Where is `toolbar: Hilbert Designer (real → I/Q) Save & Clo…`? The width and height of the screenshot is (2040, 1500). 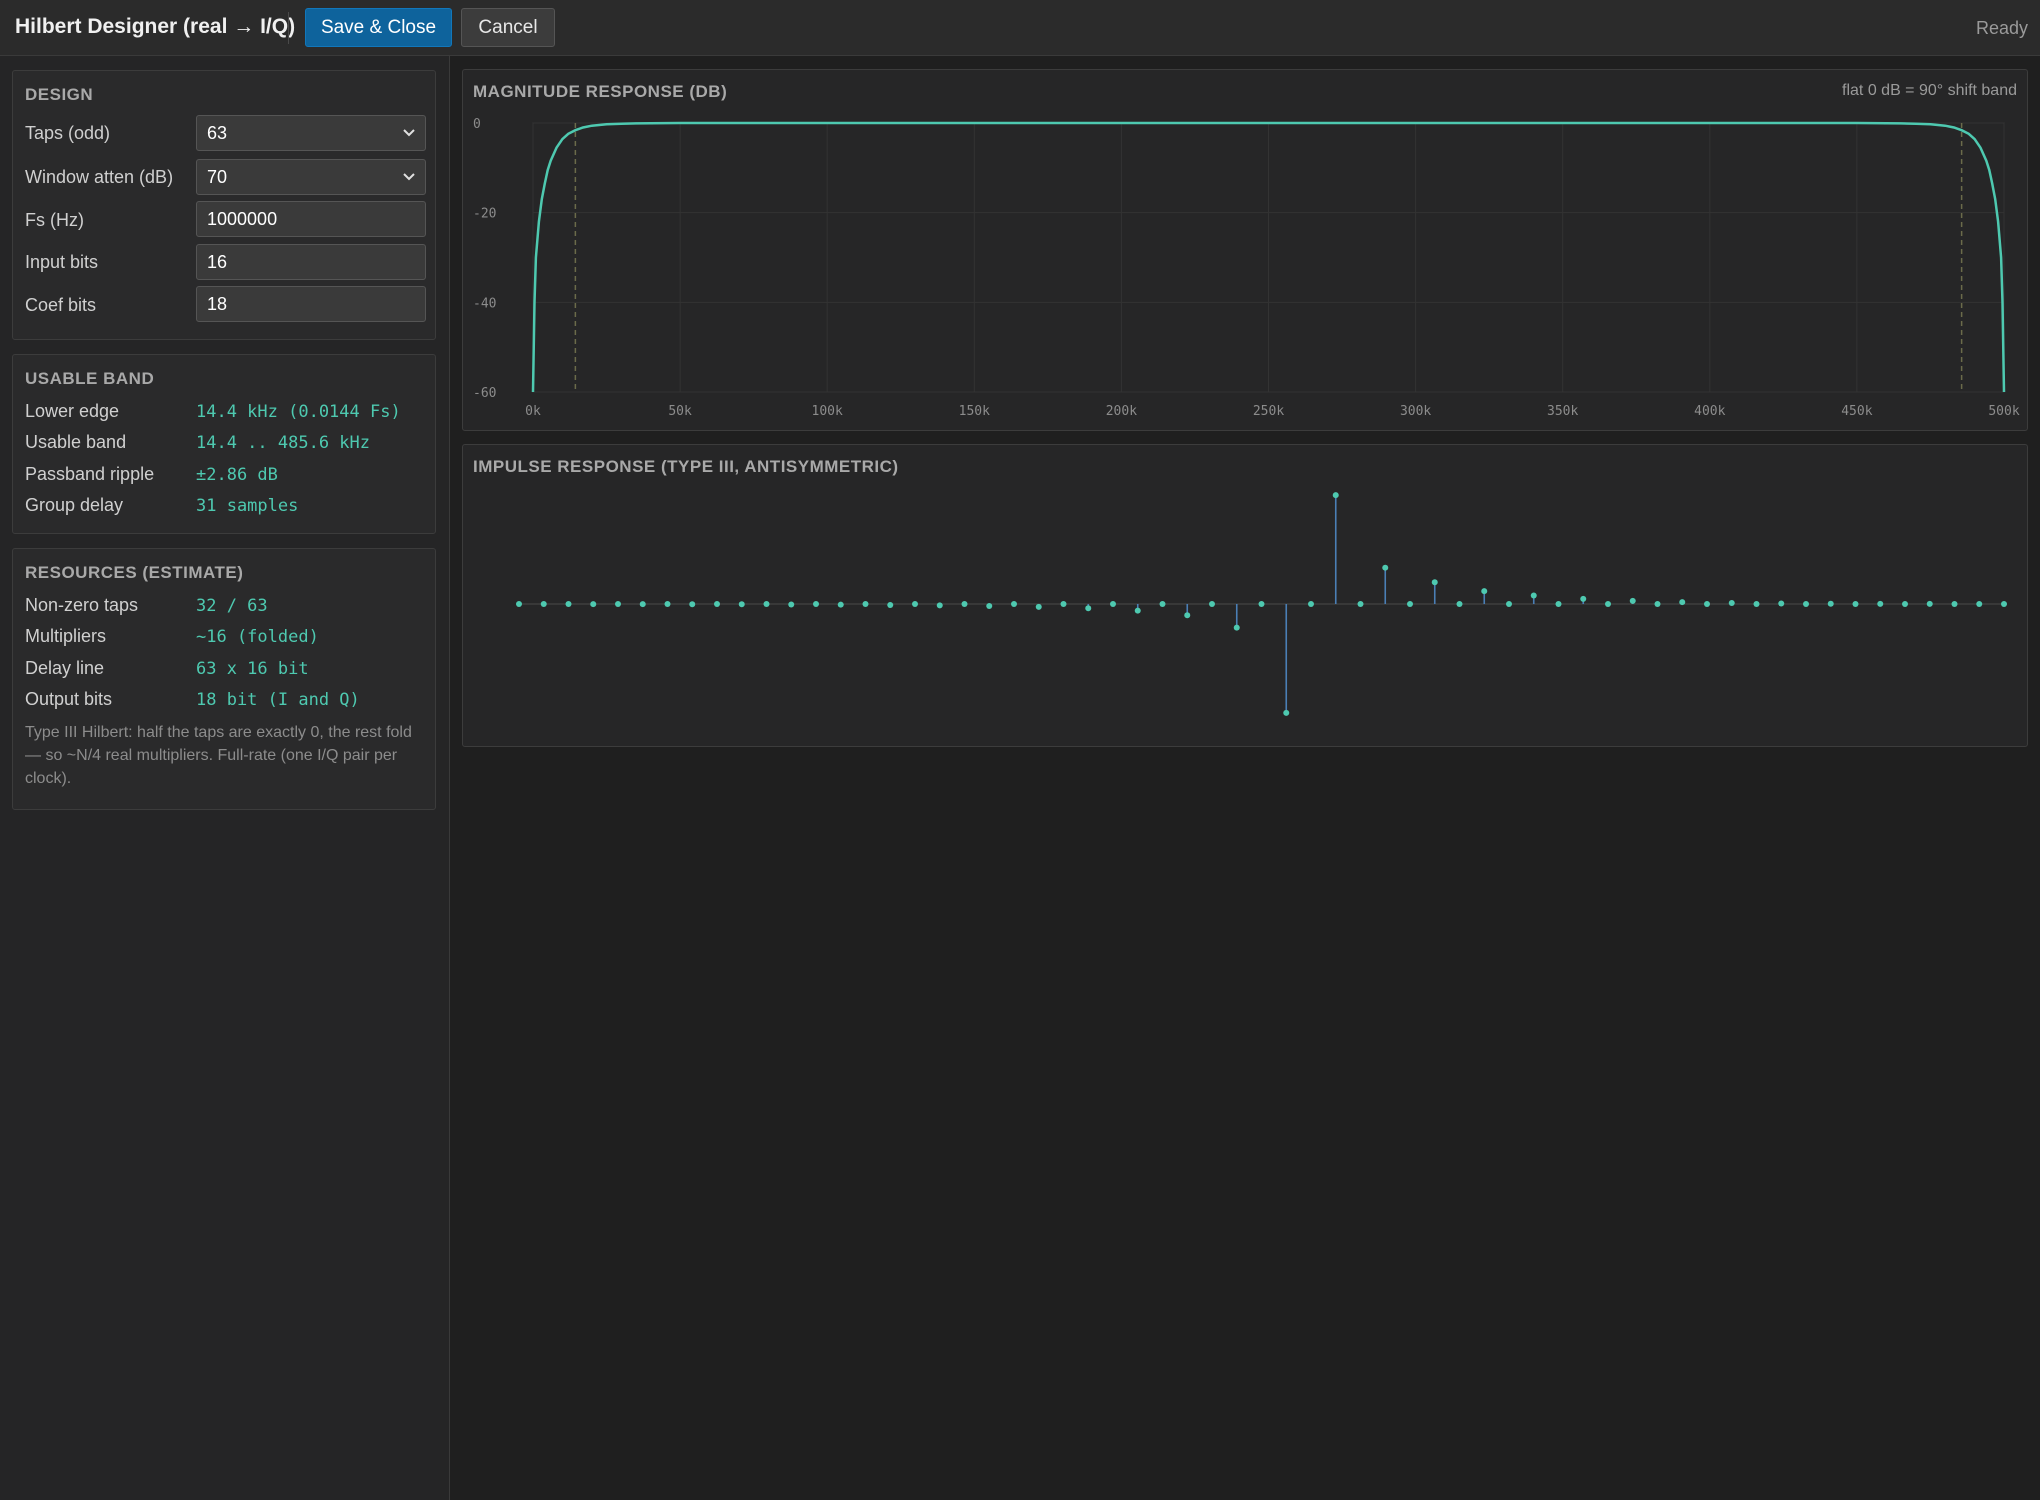 toolbar: Hilbert Designer (real → I/Q) Save & Clo… is located at coordinates (1020, 28).